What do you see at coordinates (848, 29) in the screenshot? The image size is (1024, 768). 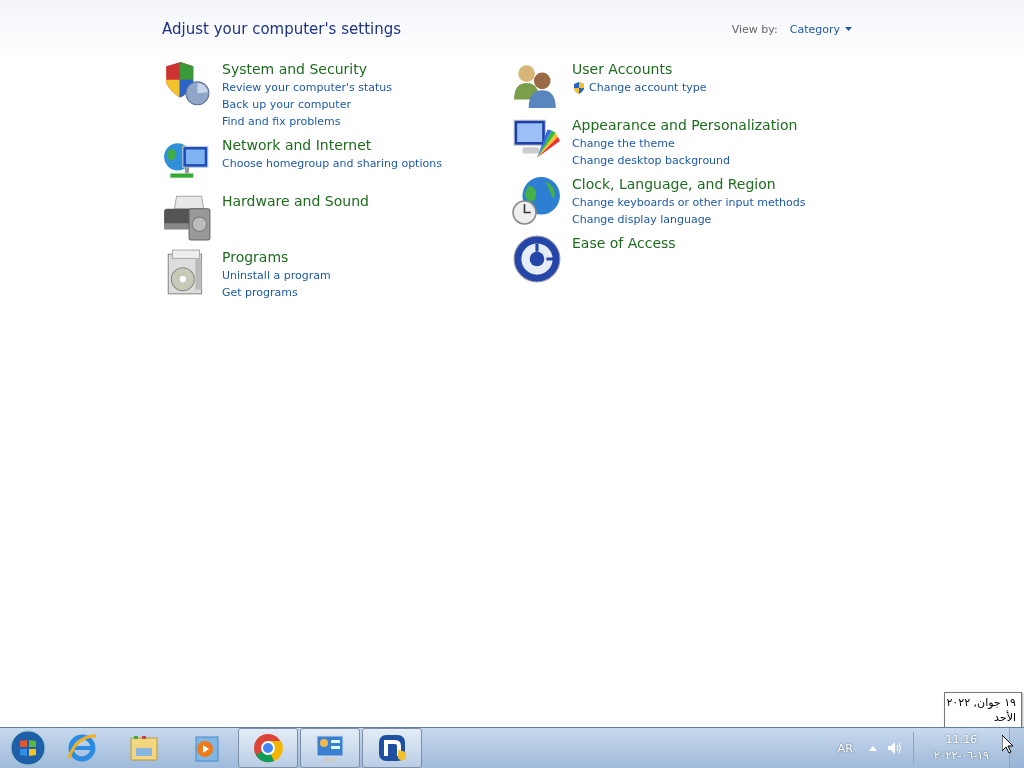 I see `caret-icon` at bounding box center [848, 29].